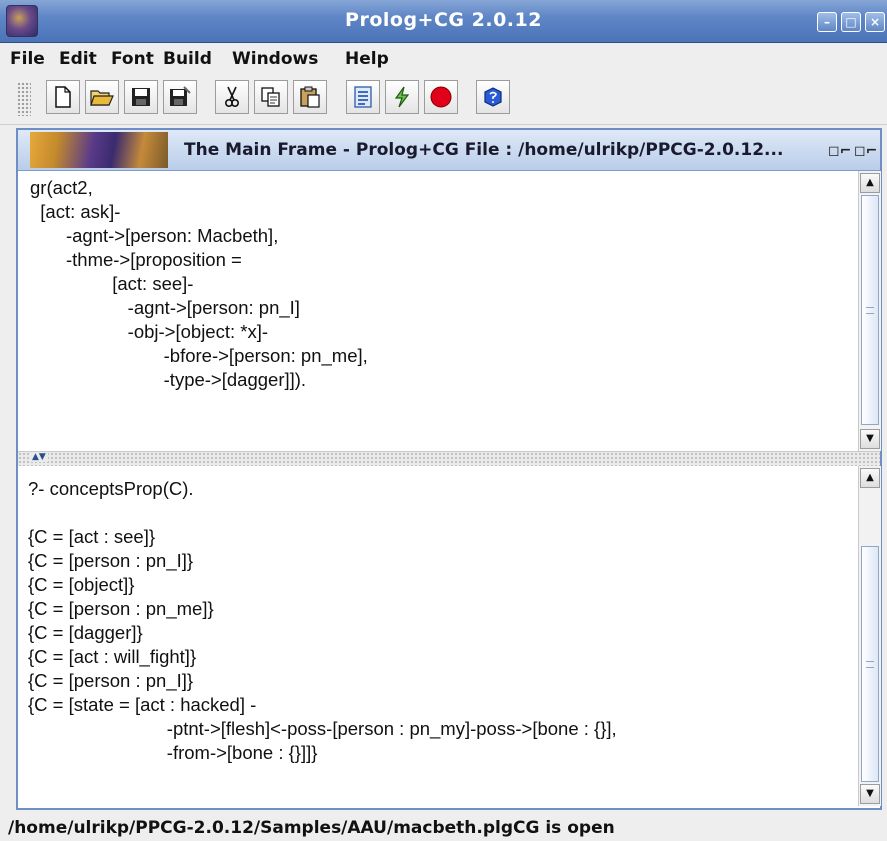  I want to click on program-line: -agnt->[person: pn_I], so click(165, 307).